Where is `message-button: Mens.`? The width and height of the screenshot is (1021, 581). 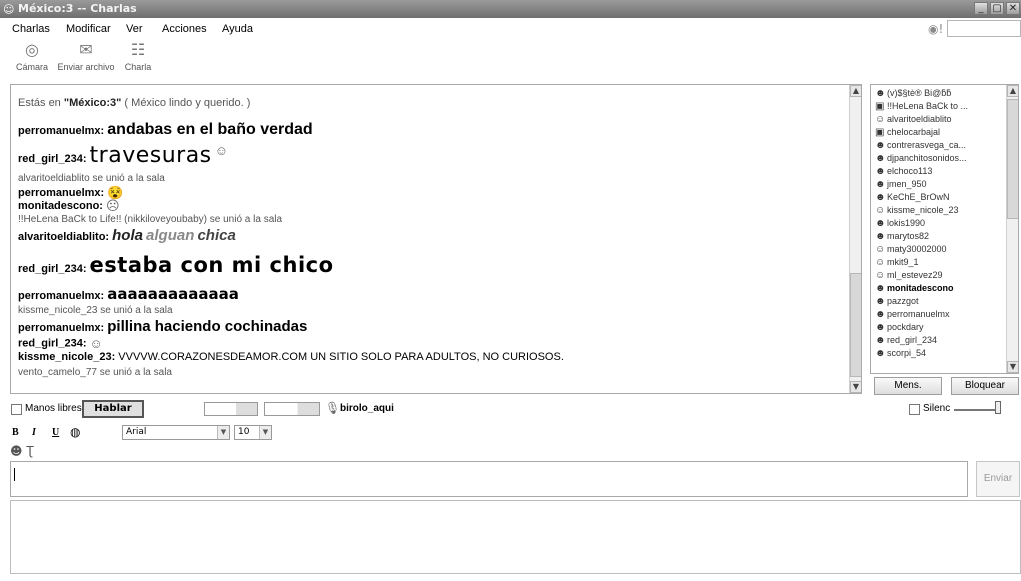 message-button: Mens. is located at coordinates (908, 386).